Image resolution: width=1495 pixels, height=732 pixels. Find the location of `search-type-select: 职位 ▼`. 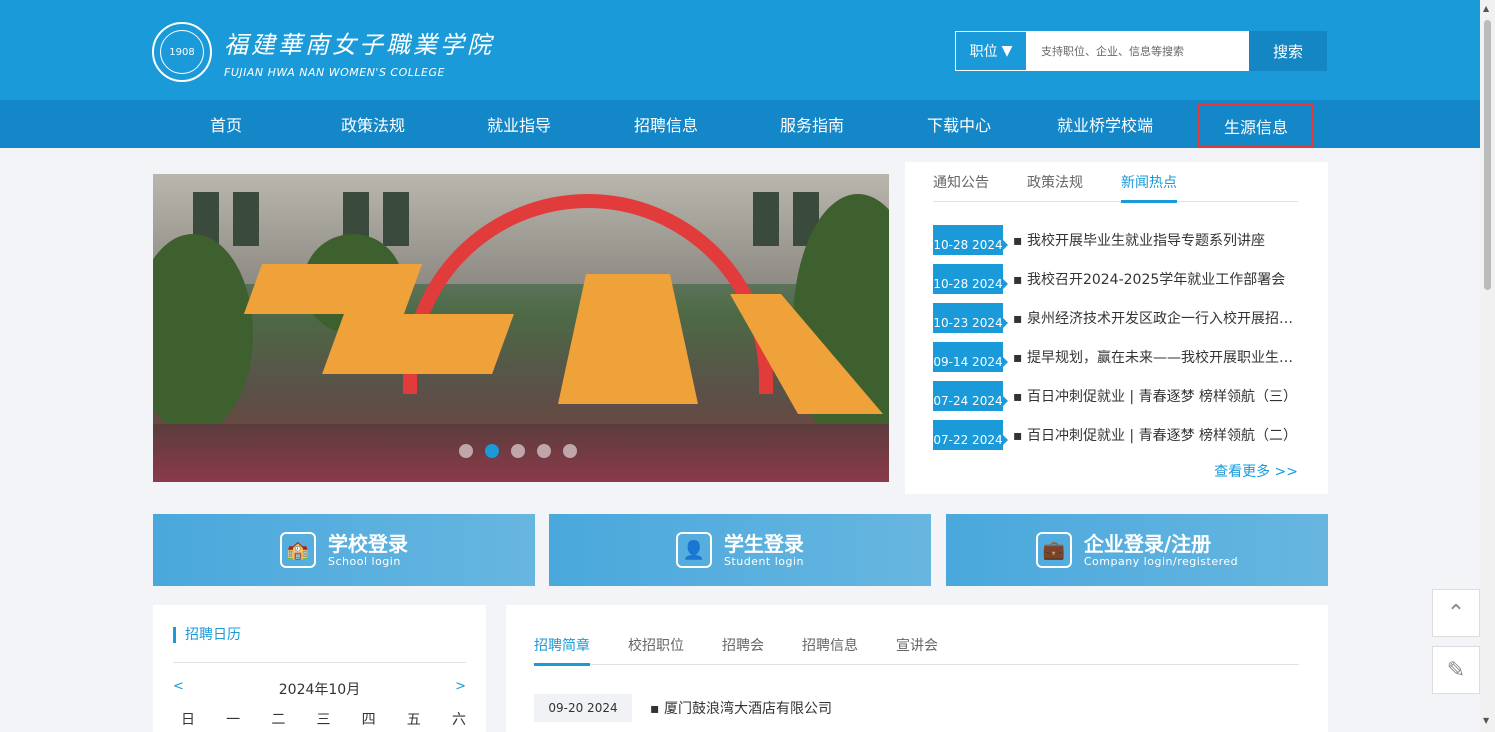

search-type-select: 职位 ▼ is located at coordinates (991, 51).